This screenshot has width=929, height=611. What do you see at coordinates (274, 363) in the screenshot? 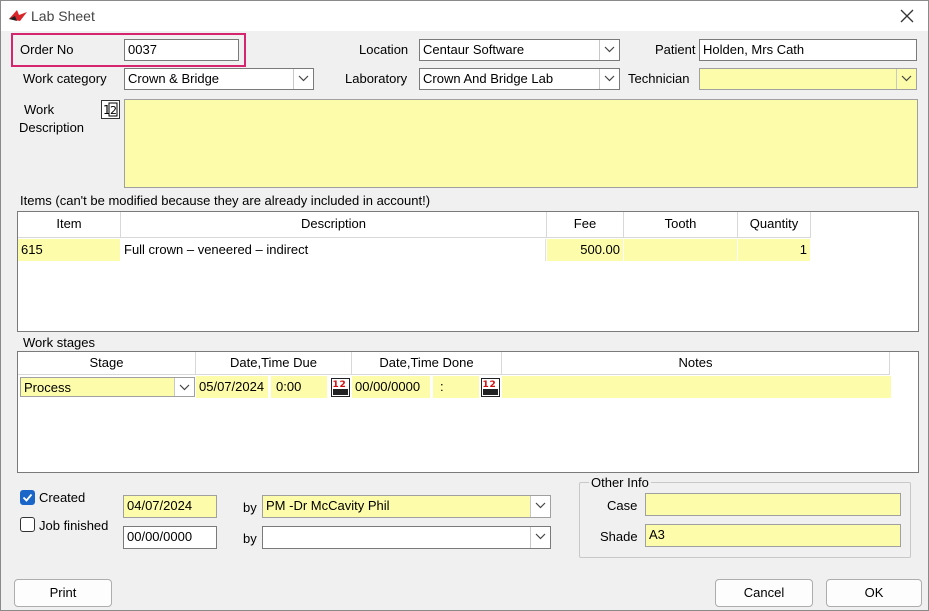
I see `stages-col-due: Date,Time Due` at bounding box center [274, 363].